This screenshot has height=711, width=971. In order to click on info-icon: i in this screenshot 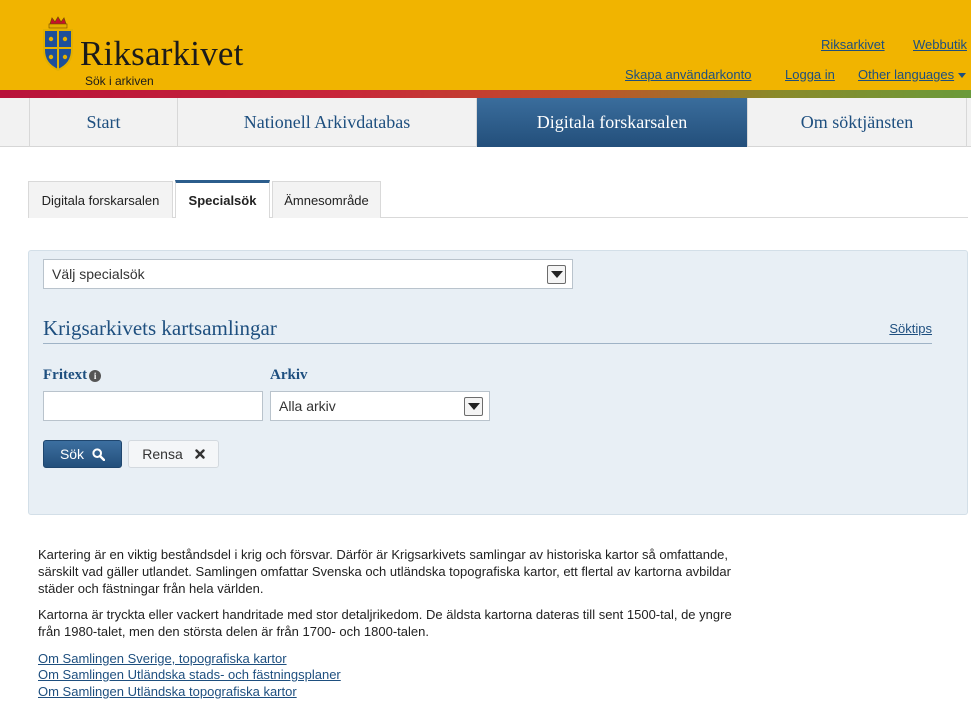, I will do `click(95, 375)`.